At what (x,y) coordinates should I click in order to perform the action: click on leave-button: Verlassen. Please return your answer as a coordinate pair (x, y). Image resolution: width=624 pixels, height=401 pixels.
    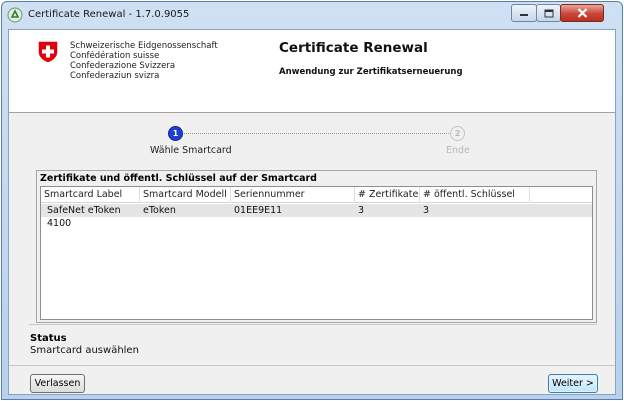
    Looking at the image, I should click on (57, 383).